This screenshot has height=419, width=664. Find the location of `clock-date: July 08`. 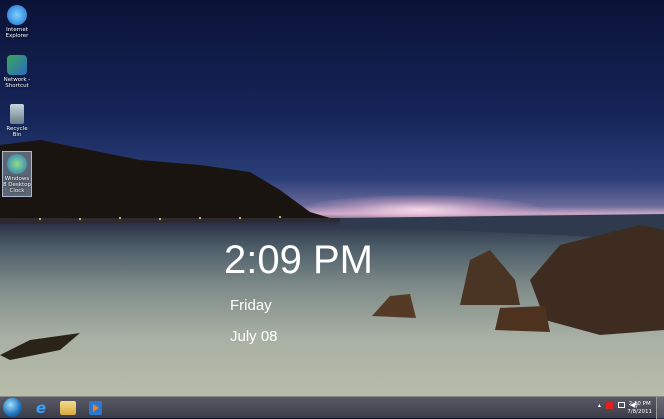

clock-date: July 08 is located at coordinates (254, 336).